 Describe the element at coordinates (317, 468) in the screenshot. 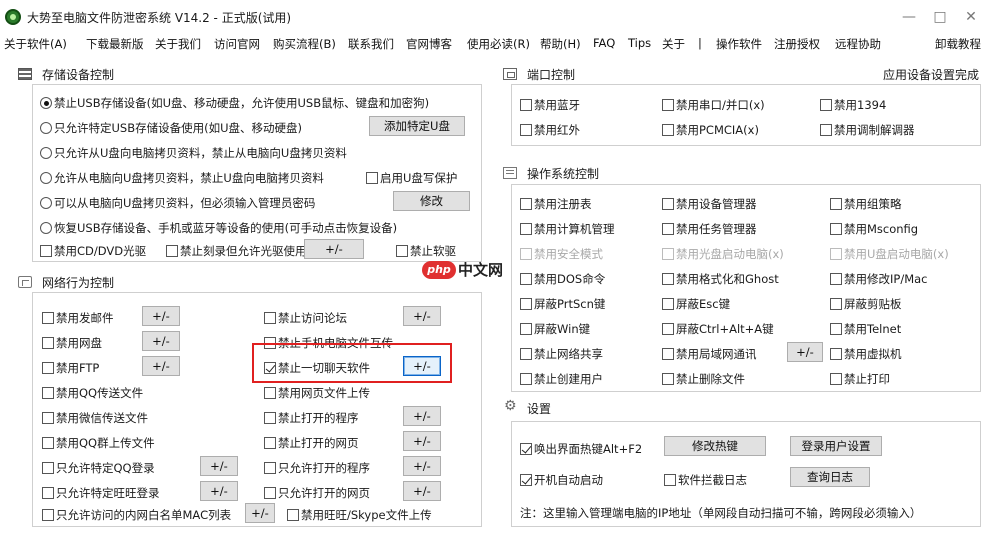

I see `allow-programs-checkbox: 只允许打开的程序` at that location.